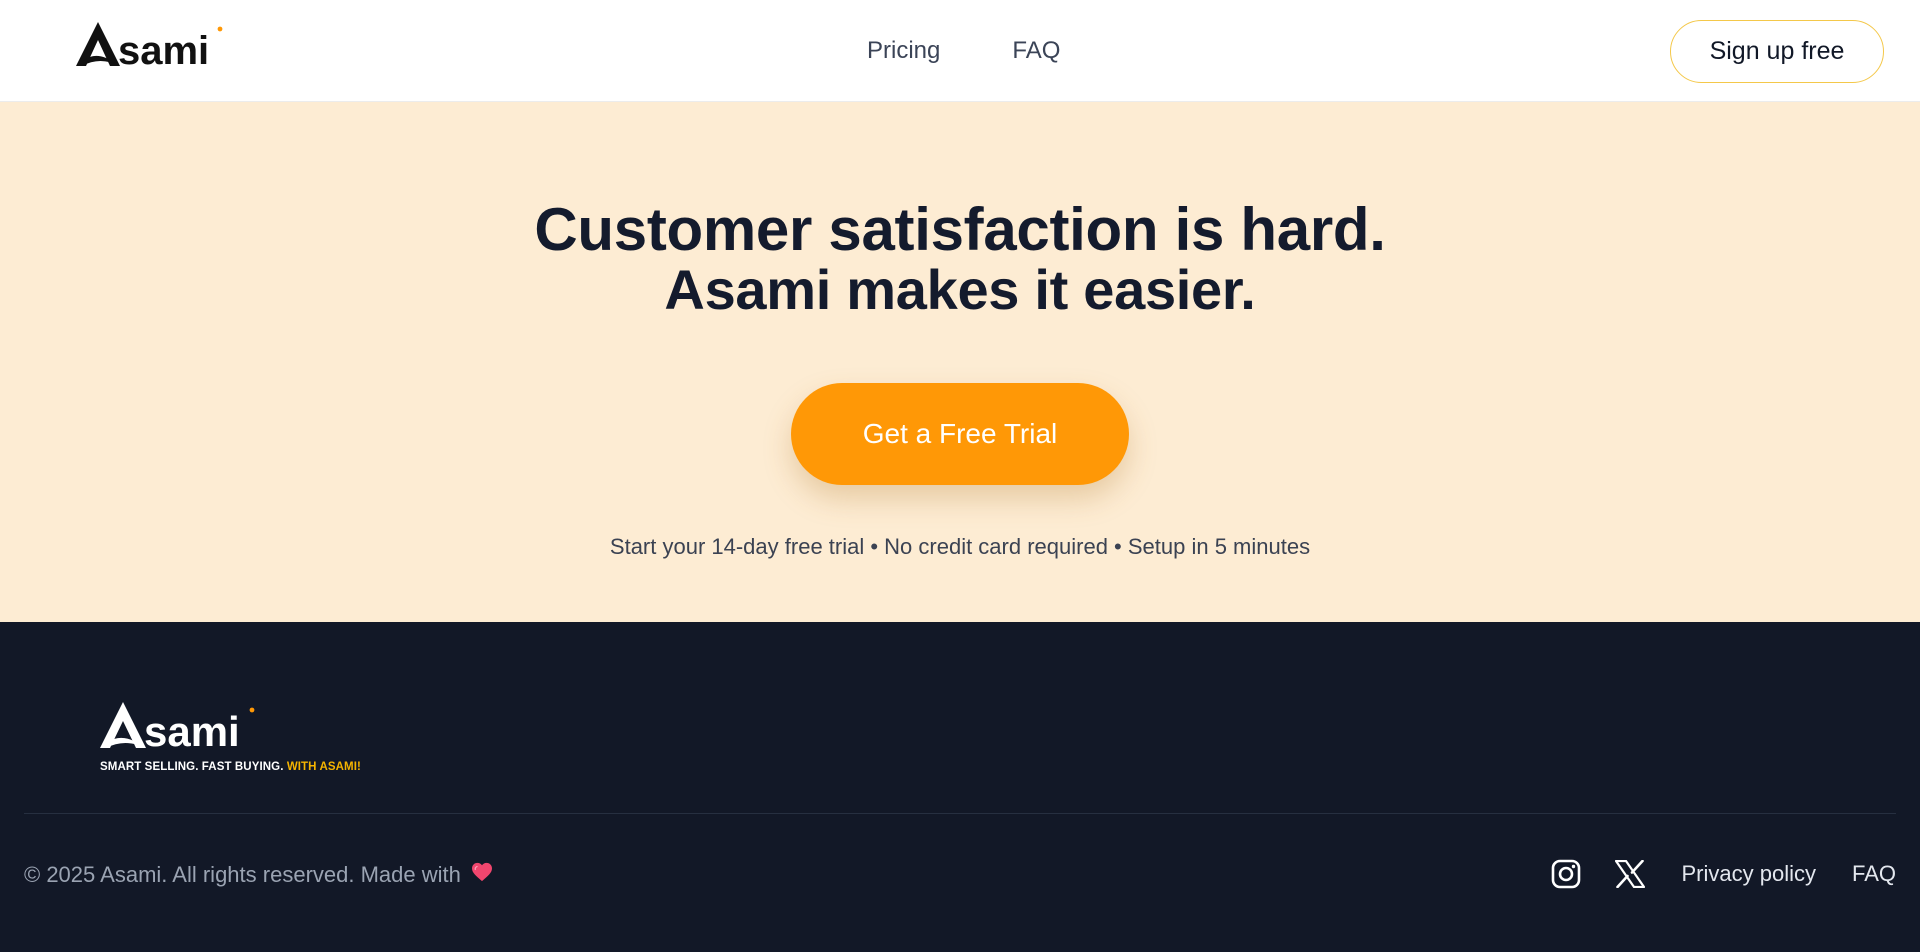 The height and width of the screenshot is (952, 1920). Describe the element at coordinates (1036, 51) in the screenshot. I see `nav-link-faq: FAQ` at that location.